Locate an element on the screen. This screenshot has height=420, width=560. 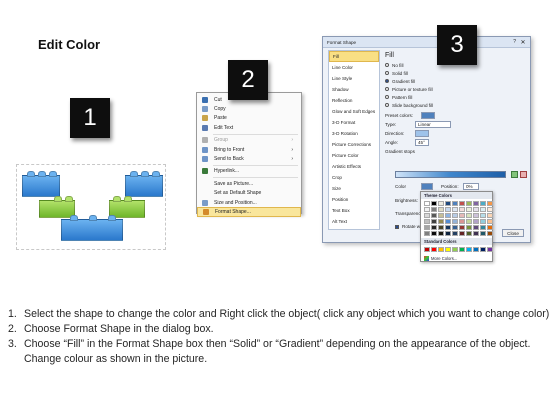
menu-item-set-as-default-shape: Set as Default Shape is located at coordinates (249, 193).